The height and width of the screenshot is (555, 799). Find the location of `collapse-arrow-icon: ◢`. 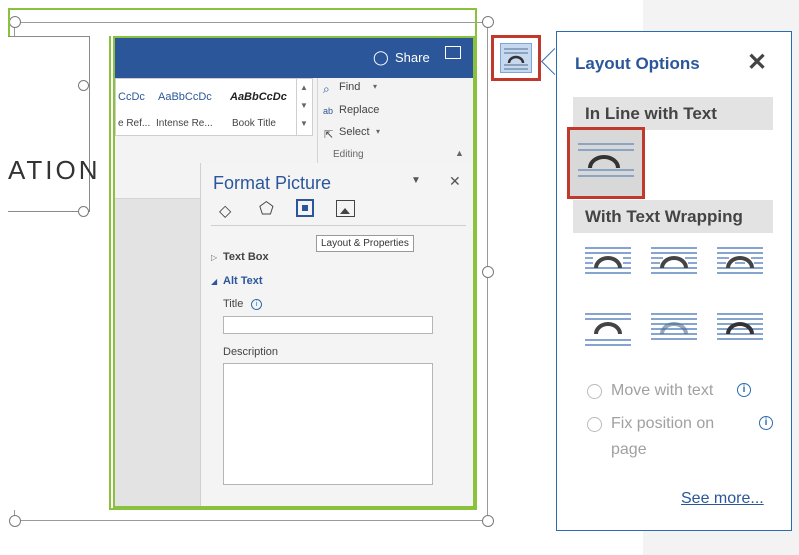

collapse-arrow-icon: ◢ is located at coordinates (214, 281).